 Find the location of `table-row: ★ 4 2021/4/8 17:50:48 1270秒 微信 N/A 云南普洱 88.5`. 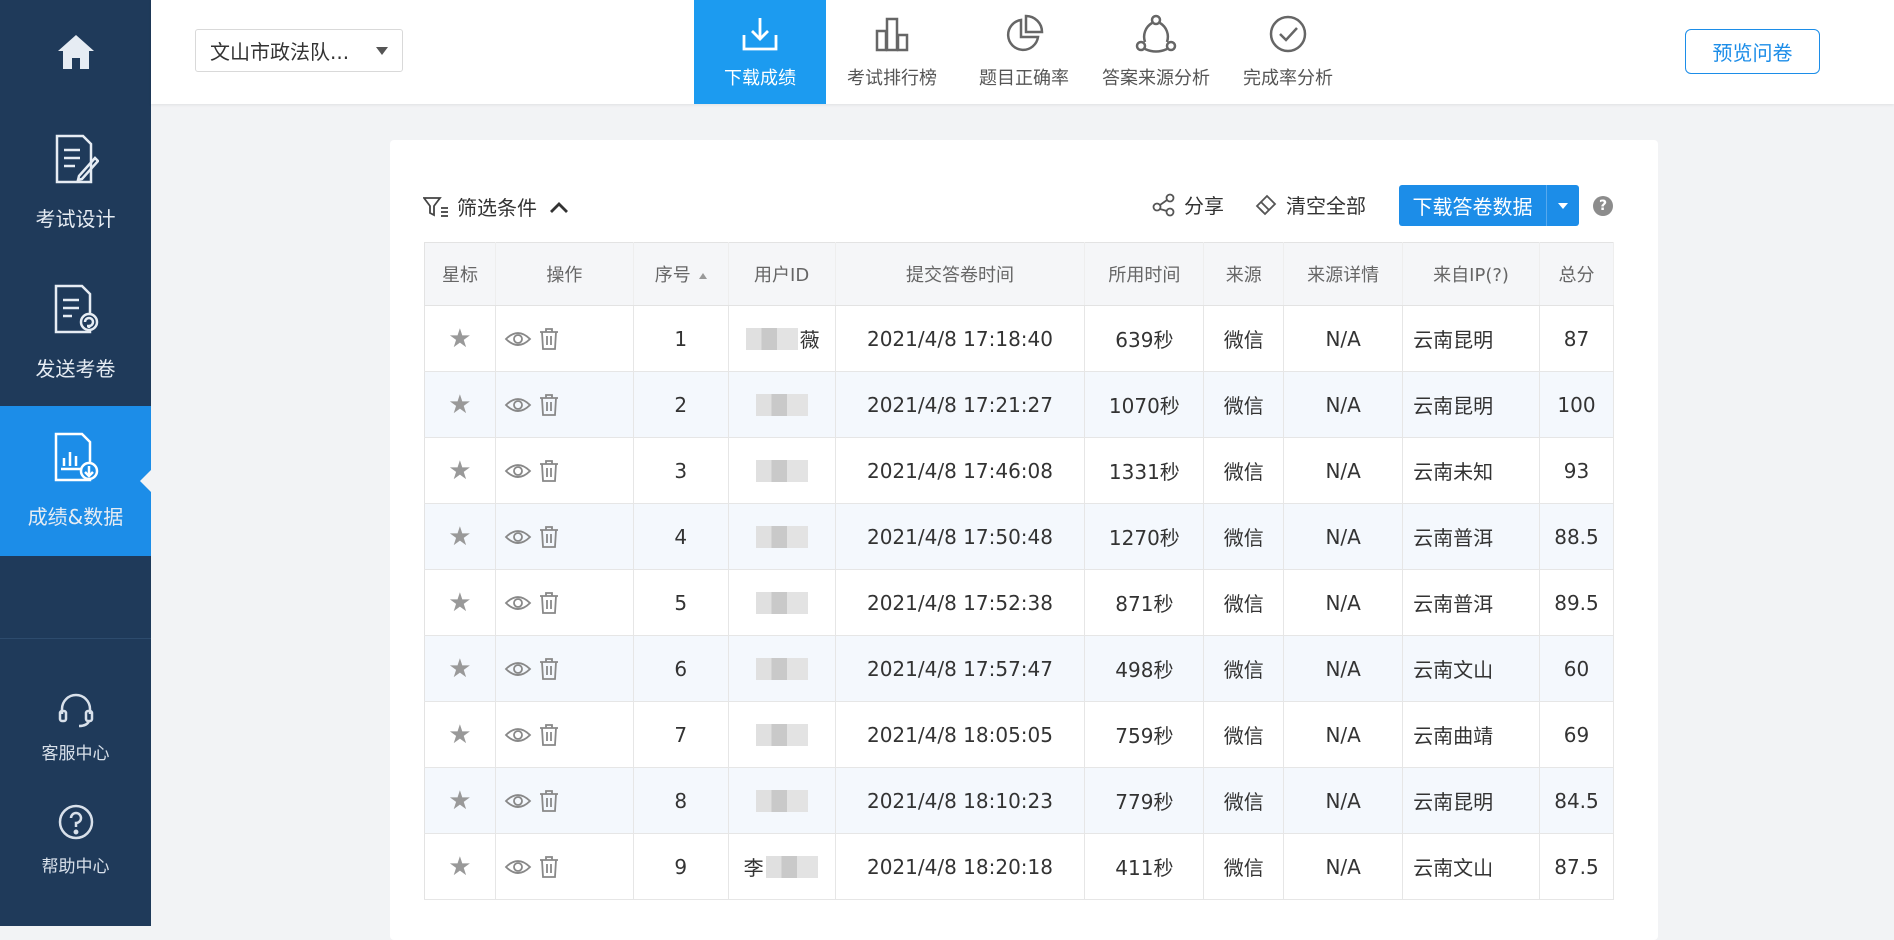

table-row: ★ 4 2021/4/8 17:50:48 1270秒 微信 N/A 云南普洱 88.5 is located at coordinates (1019, 536).